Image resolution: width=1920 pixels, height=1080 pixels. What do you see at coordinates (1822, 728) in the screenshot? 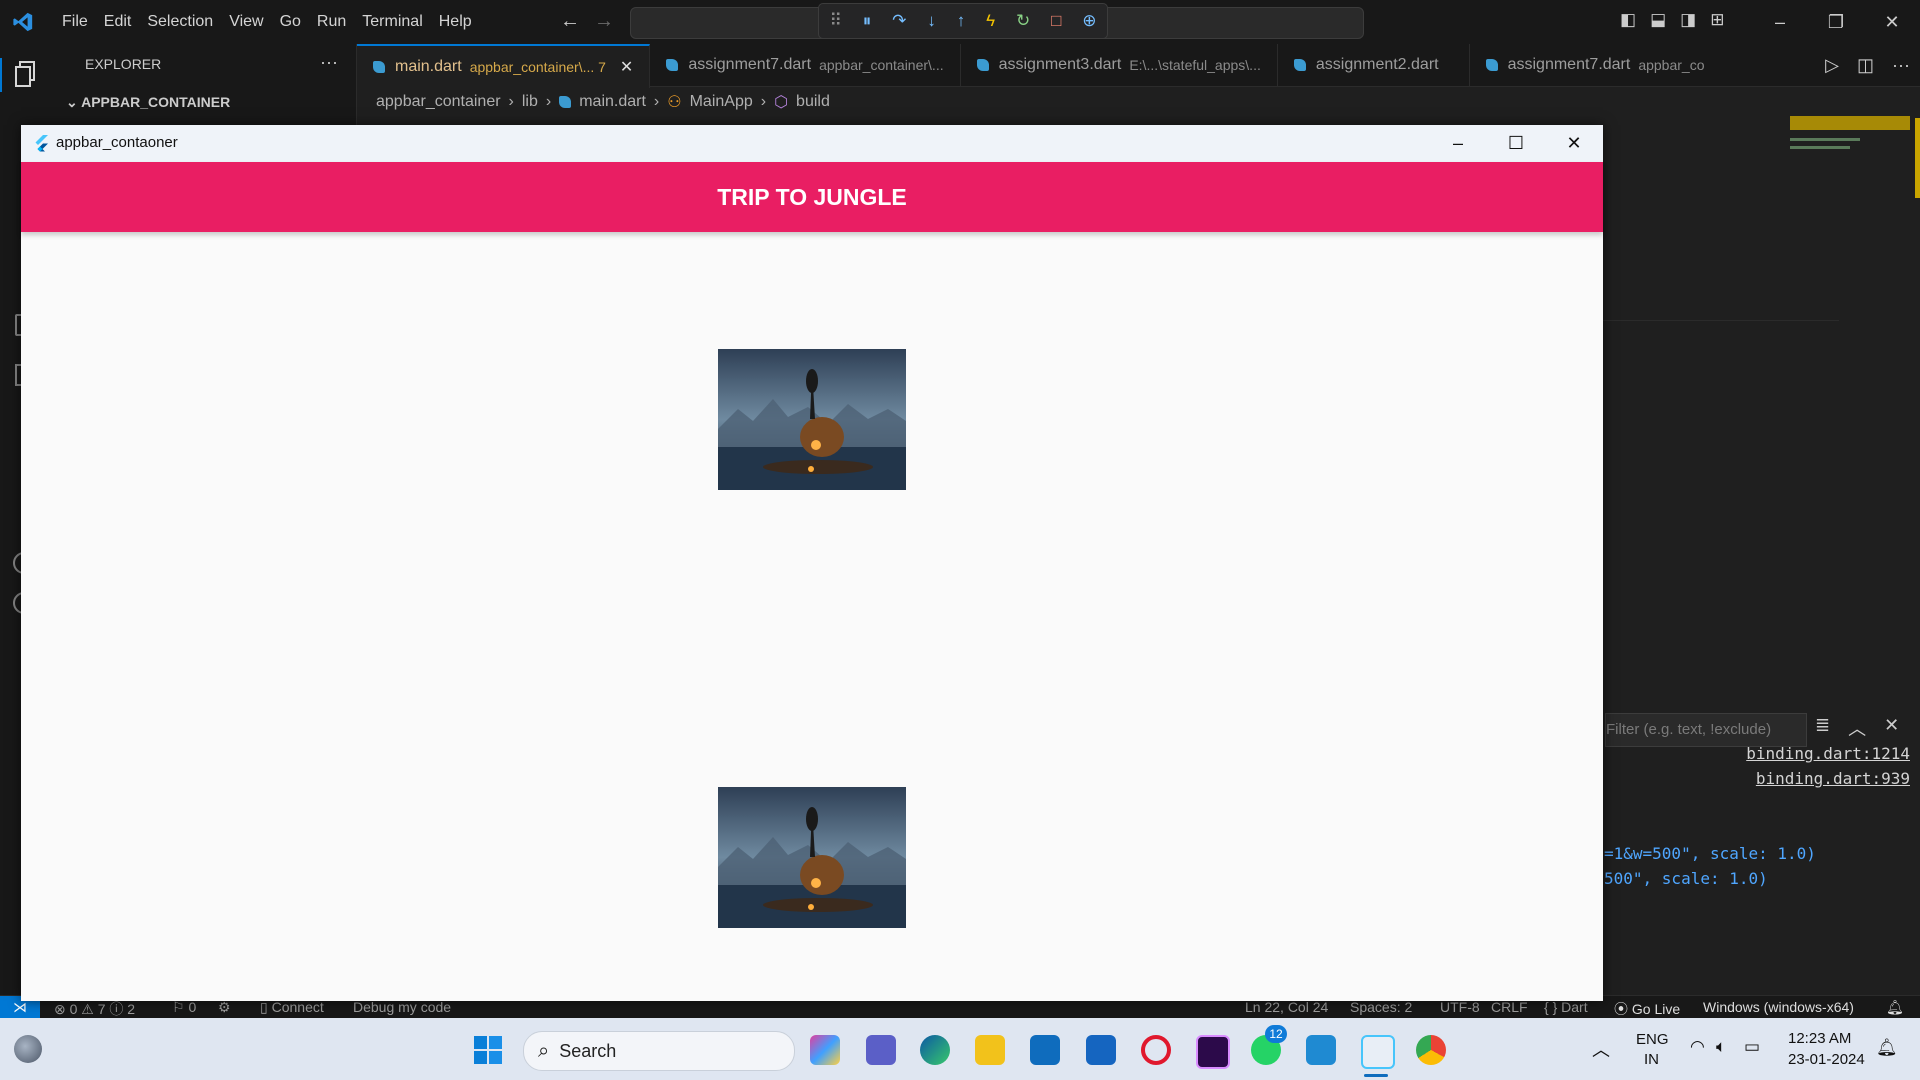
I see `clear-console-icon: ≣` at bounding box center [1822, 728].